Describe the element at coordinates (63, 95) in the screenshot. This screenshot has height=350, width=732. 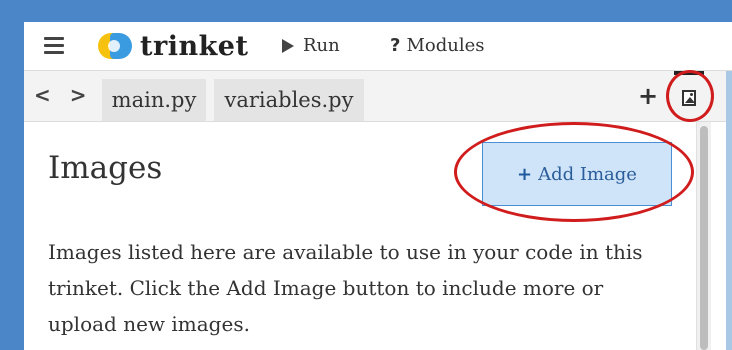
I see `toggle-code-icon: < >` at that location.